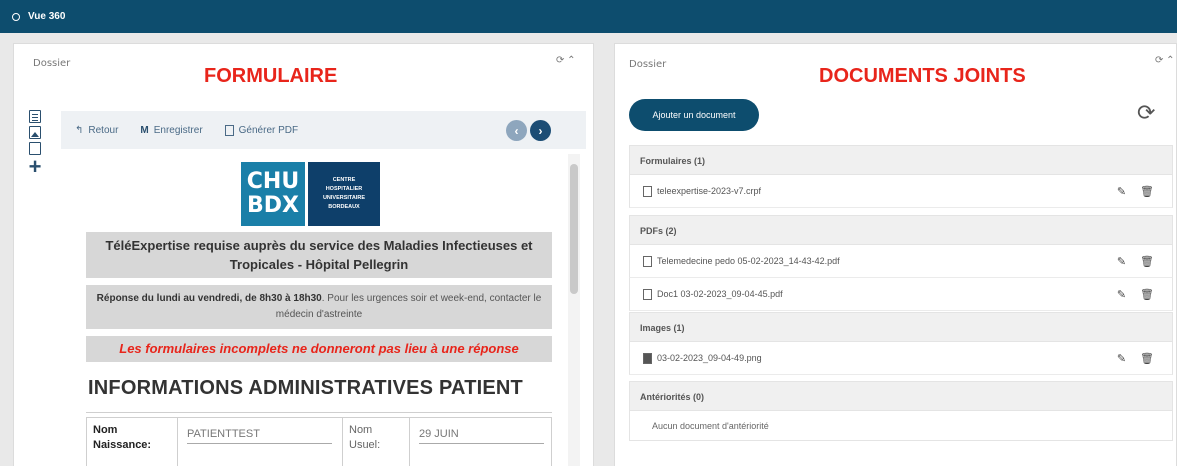 The width and height of the screenshot is (1177, 466). What do you see at coordinates (694, 115) in the screenshot?
I see `add-document-button: Ajouter un document` at bounding box center [694, 115].